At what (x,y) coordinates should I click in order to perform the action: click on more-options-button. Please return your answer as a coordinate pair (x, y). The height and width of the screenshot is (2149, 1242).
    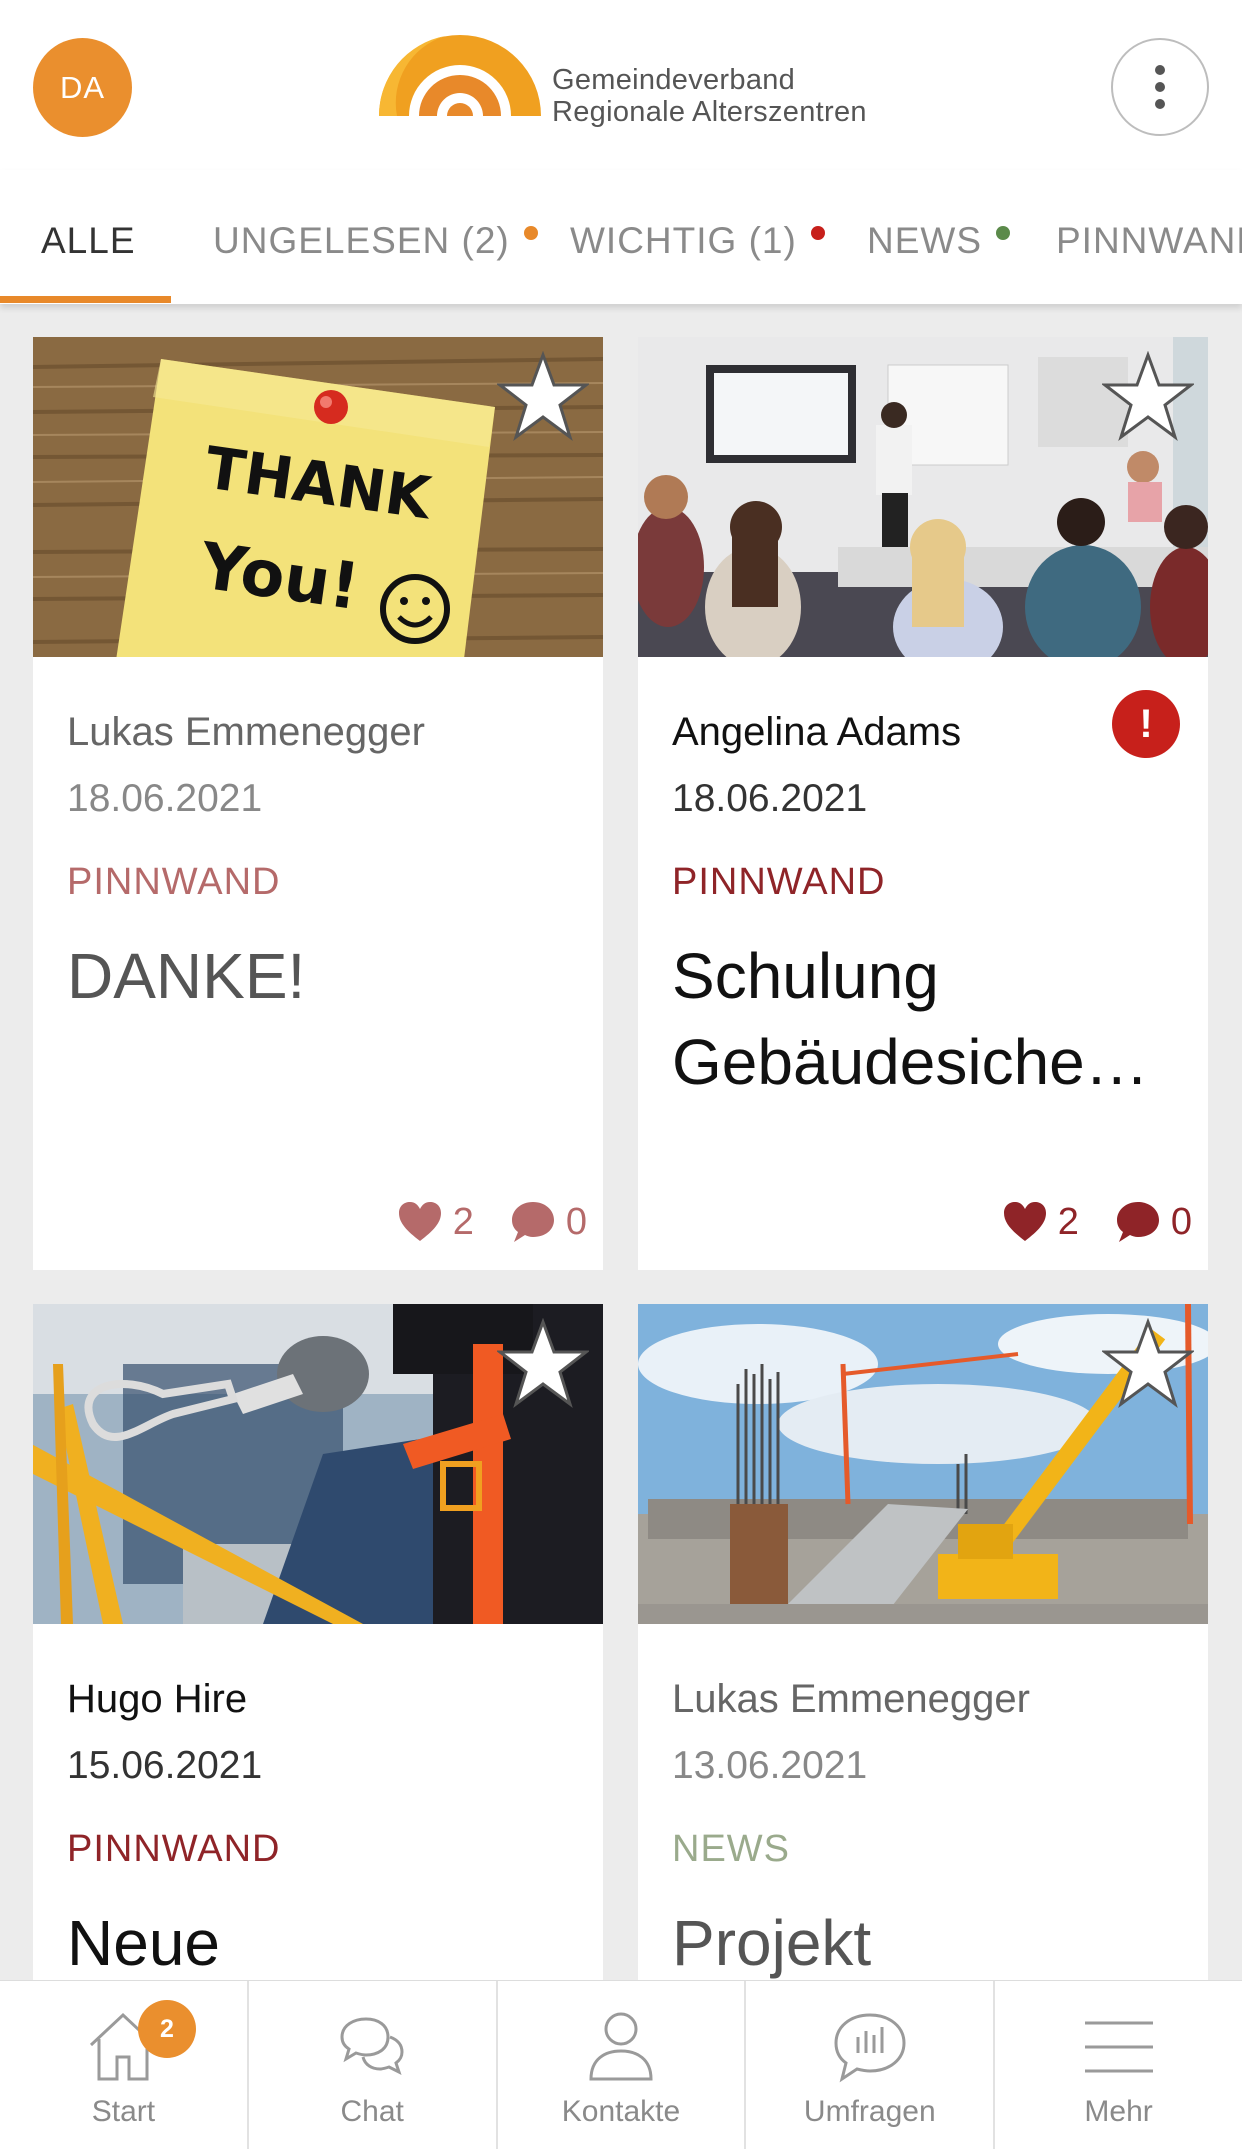
    Looking at the image, I should click on (1160, 87).